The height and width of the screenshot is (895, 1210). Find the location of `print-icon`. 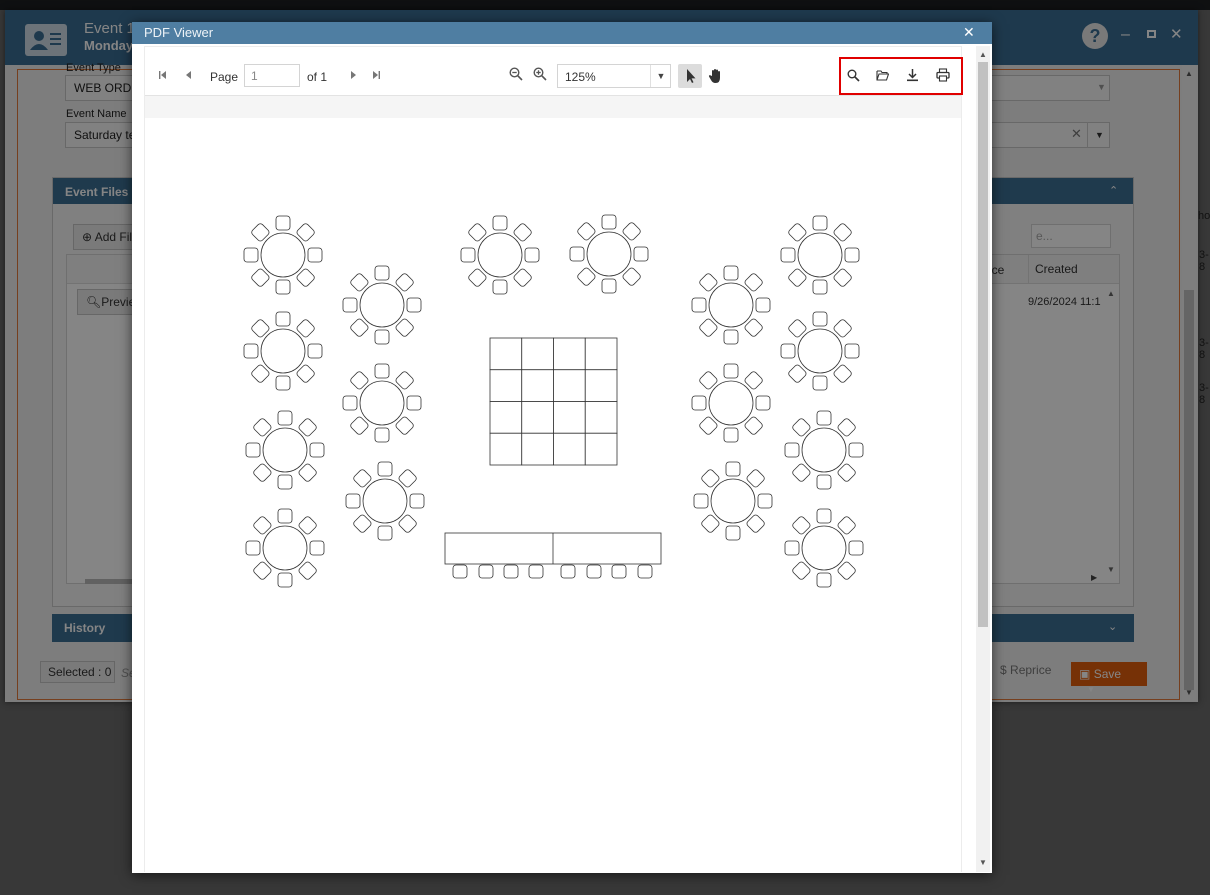

print-icon is located at coordinates (943, 75).